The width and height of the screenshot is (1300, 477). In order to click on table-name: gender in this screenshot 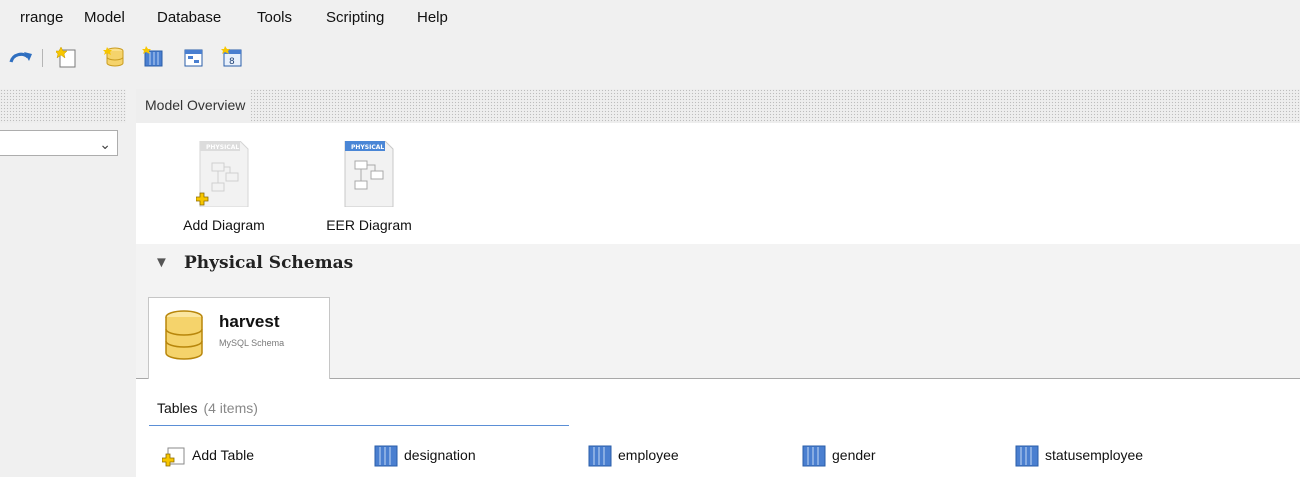, I will do `click(854, 455)`.